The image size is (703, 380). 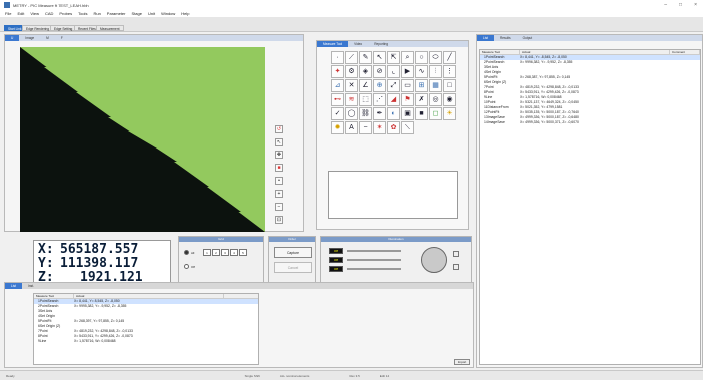 I want to click on menu-stage: Stage, so click(x=136, y=13).